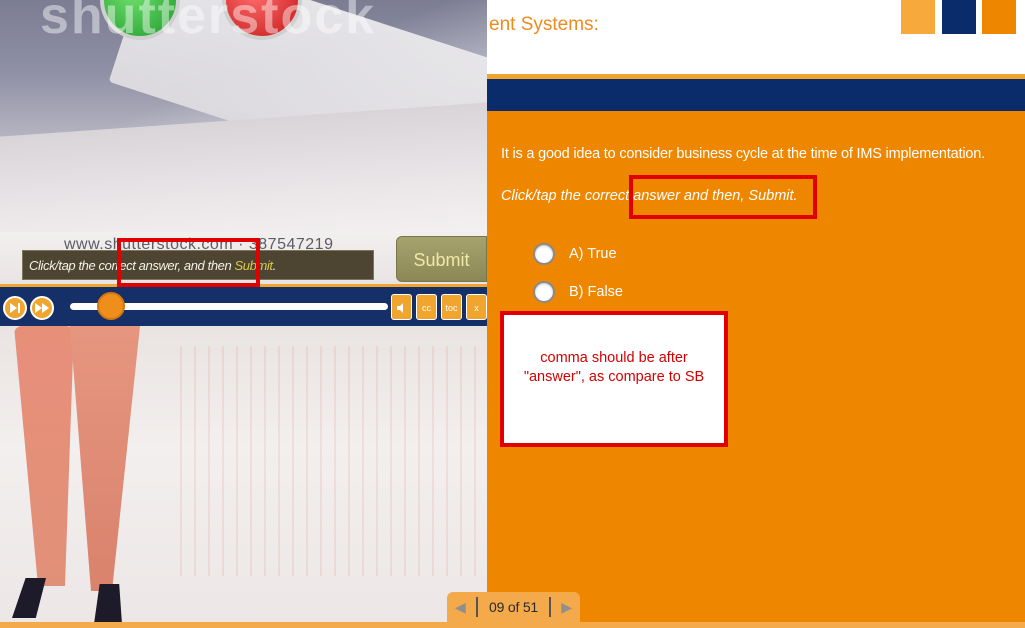 The width and height of the screenshot is (1025, 628). Describe the element at coordinates (15, 308) in the screenshot. I see `play-next-icon` at that location.